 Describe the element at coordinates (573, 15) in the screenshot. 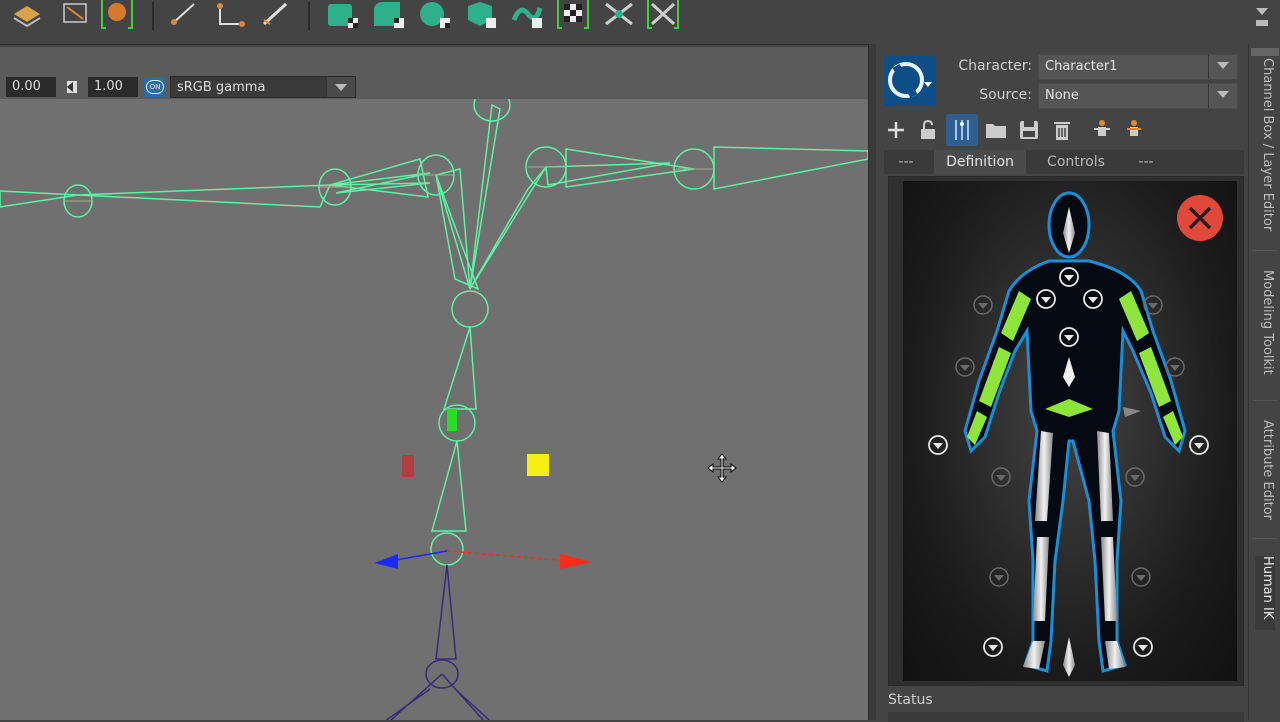

I see `lattice-icon` at that location.